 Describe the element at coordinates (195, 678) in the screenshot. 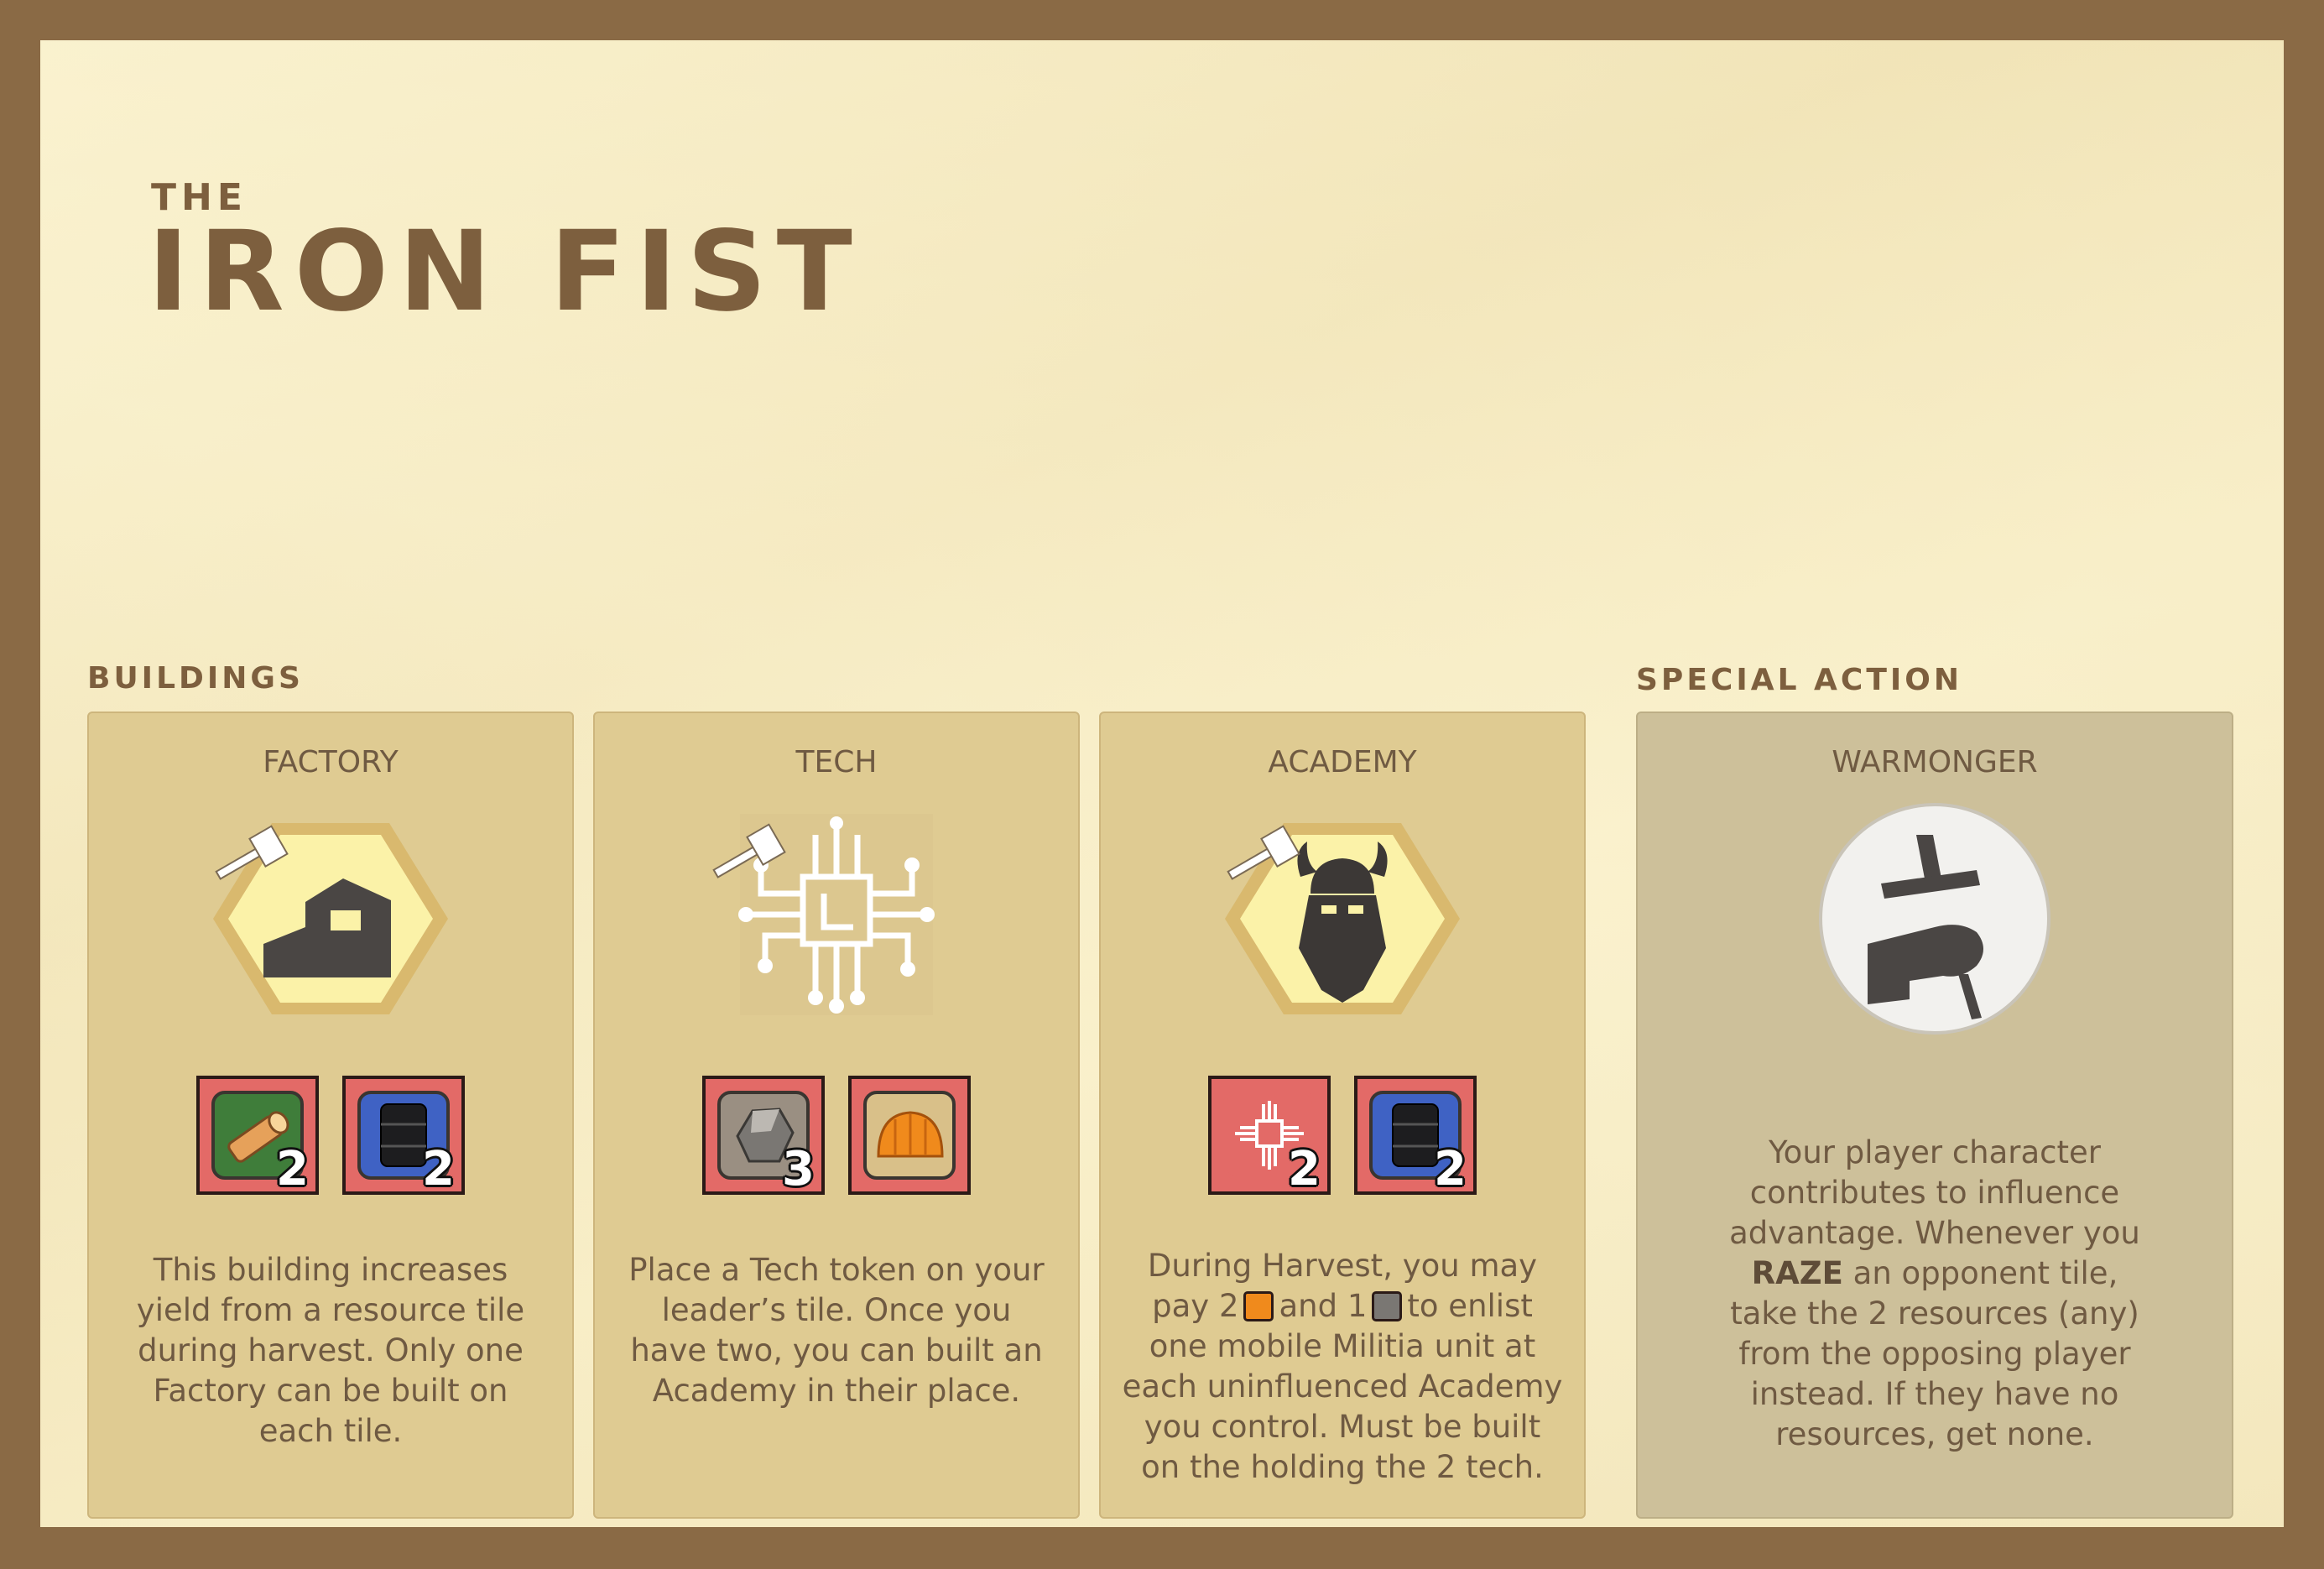

I see `buildings-heading: BUILDINGS` at that location.